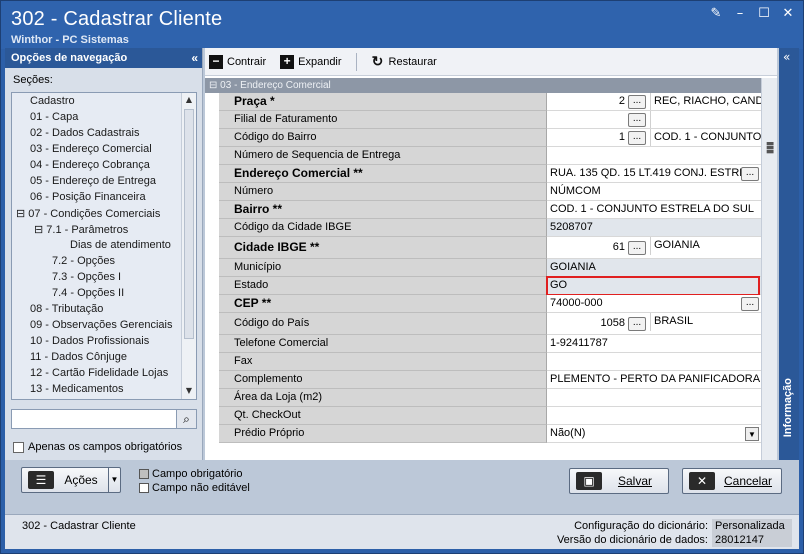 The width and height of the screenshot is (804, 554). What do you see at coordinates (770, 148) in the screenshot?
I see `scroll-grip-icon: ▬ ▬ ▬` at bounding box center [770, 148].